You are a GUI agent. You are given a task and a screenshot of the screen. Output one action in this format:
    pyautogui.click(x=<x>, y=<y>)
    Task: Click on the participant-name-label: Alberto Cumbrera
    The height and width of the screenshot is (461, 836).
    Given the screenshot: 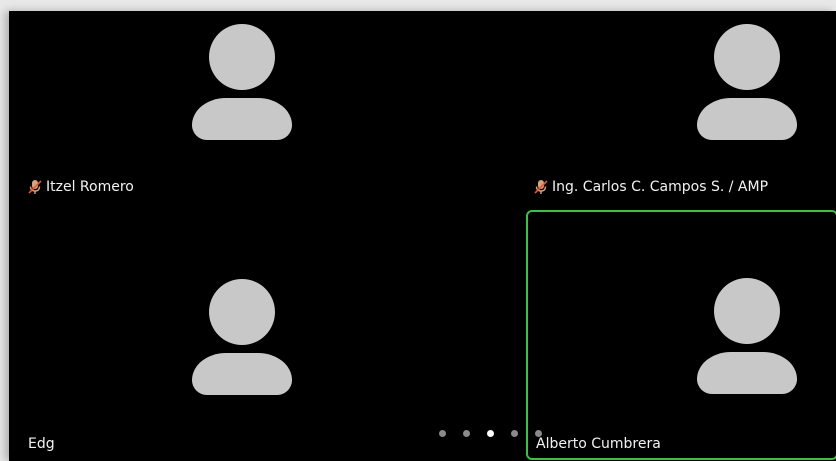 What is the action you would take?
    pyautogui.click(x=598, y=444)
    